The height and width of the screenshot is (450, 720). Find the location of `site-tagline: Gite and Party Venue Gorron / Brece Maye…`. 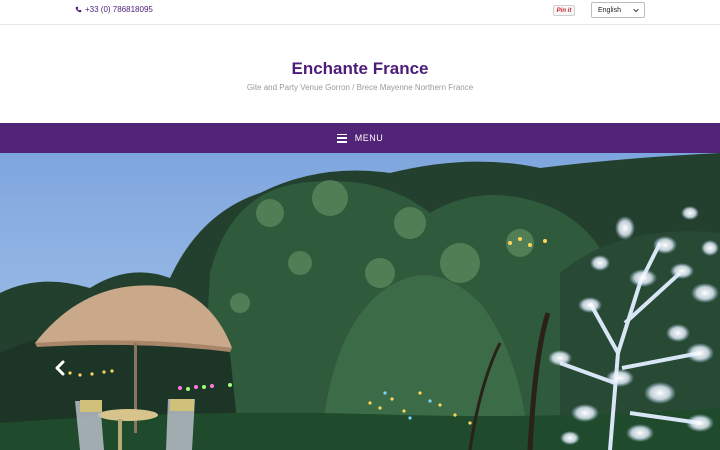

site-tagline: Gite and Party Venue Gorron / Brece Maye… is located at coordinates (360, 87).